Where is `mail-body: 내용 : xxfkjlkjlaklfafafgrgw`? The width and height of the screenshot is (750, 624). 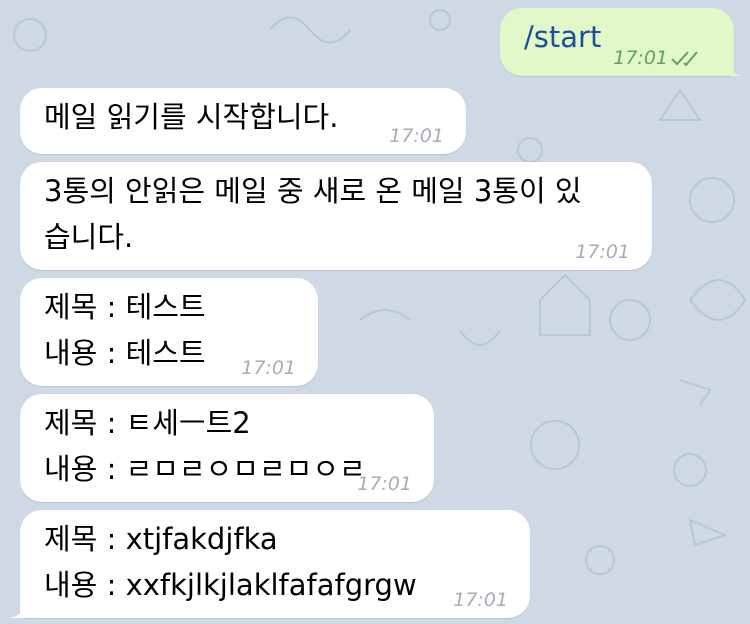
mail-body: 내용 : xxfkjlkjlaklfafafgrgw is located at coordinates (230, 585).